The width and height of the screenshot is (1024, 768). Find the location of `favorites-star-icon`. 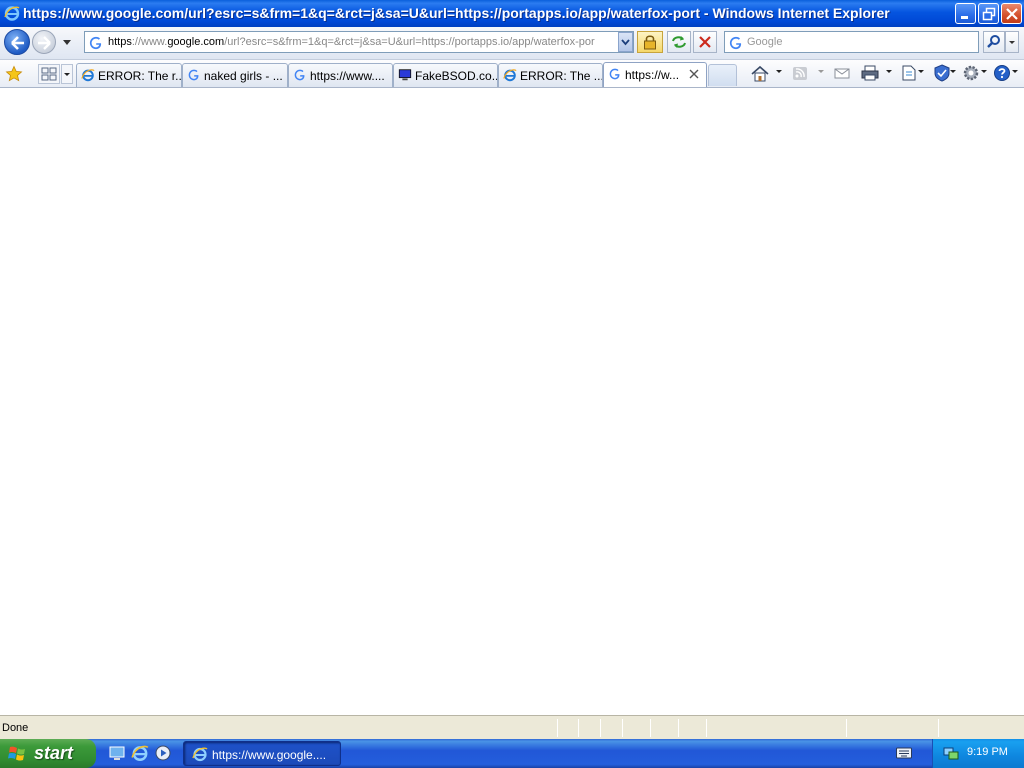

favorites-star-icon is located at coordinates (14, 74).